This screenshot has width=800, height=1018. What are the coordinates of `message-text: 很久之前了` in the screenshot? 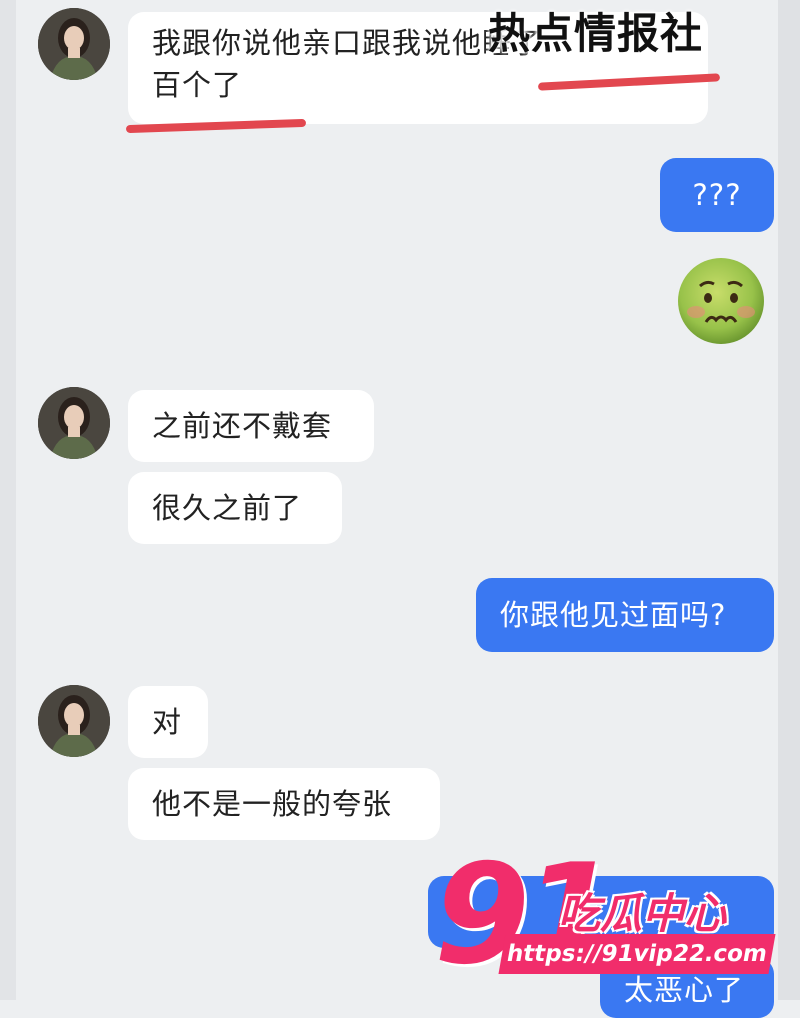 It's located at (227, 508).